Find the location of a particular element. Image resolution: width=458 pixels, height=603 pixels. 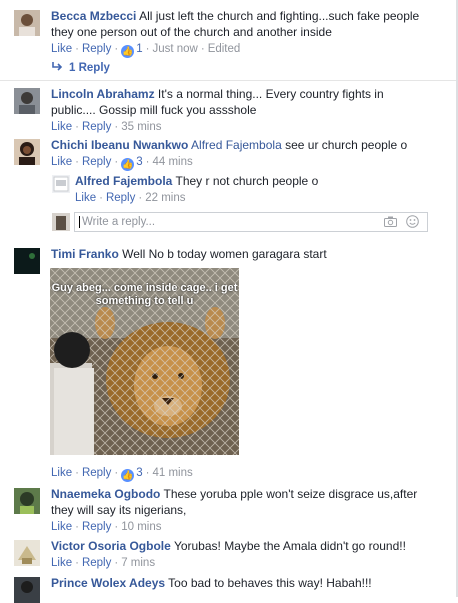

comment-author: Prince Wolex Adeys is located at coordinates (108, 583).